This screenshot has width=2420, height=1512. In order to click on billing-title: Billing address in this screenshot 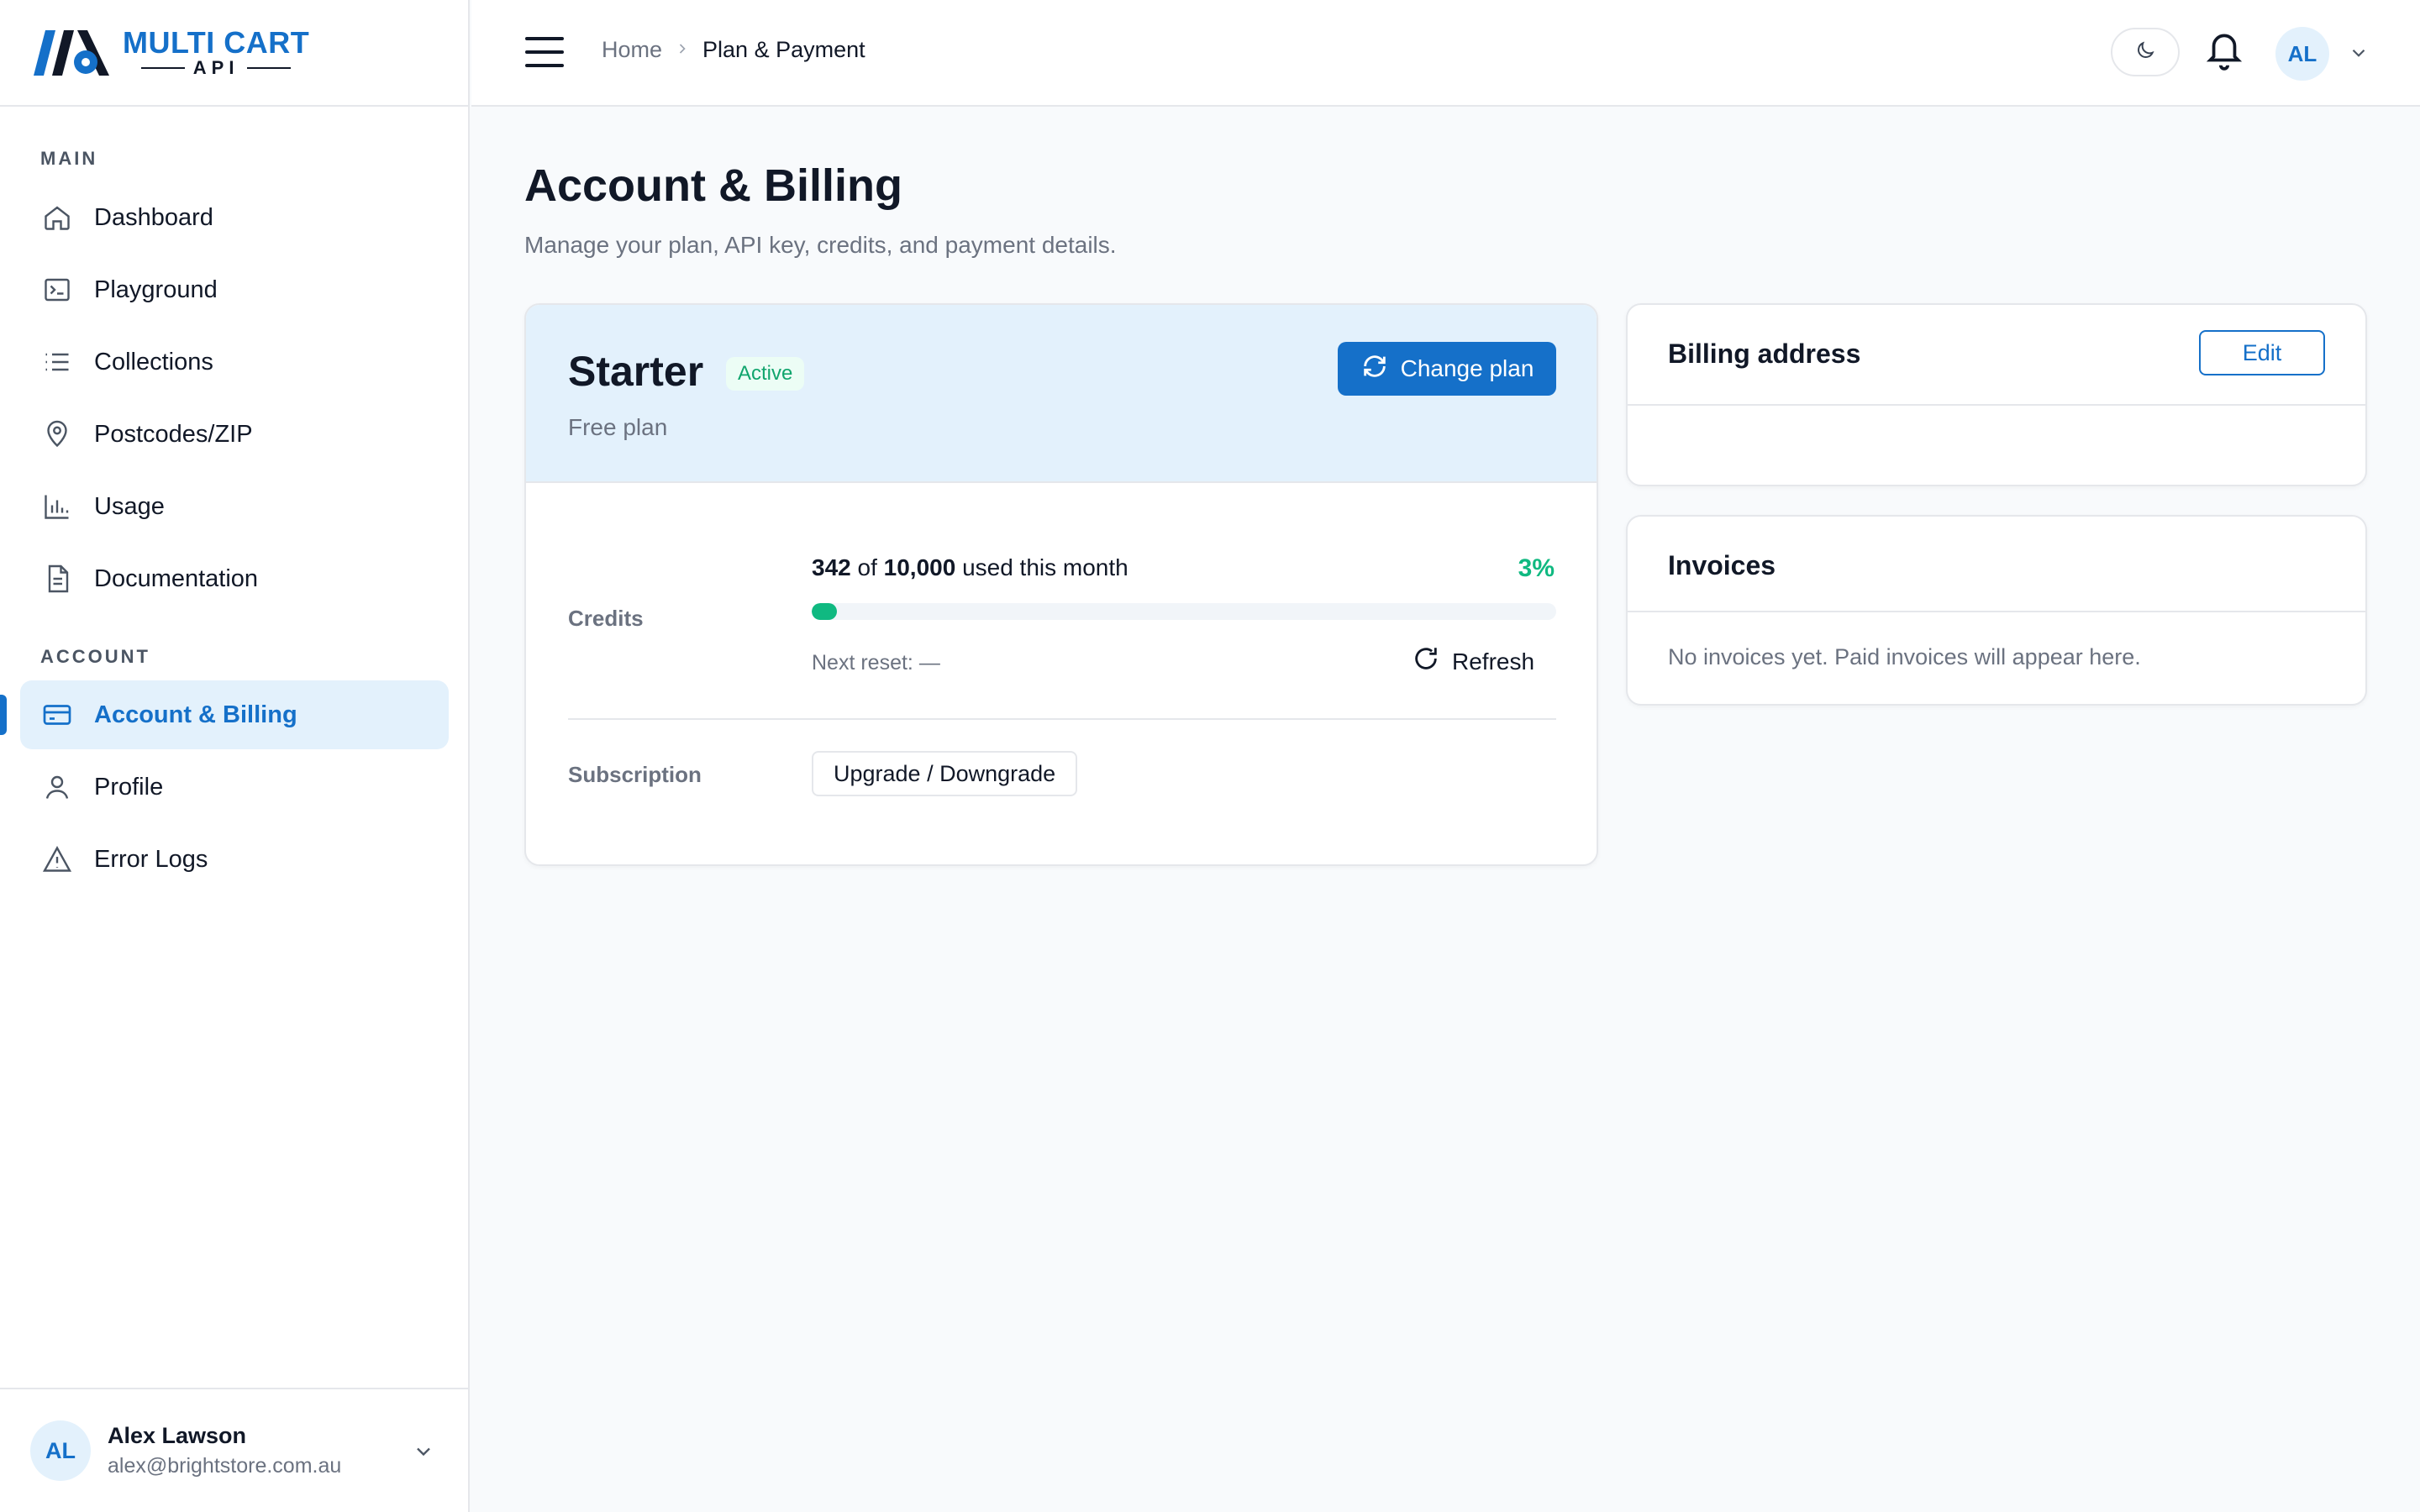, I will do `click(1764, 354)`.